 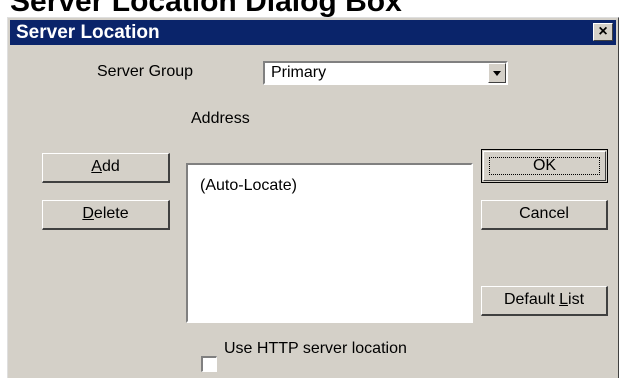 I want to click on list-item: (Auto-Locate), so click(x=248, y=186).